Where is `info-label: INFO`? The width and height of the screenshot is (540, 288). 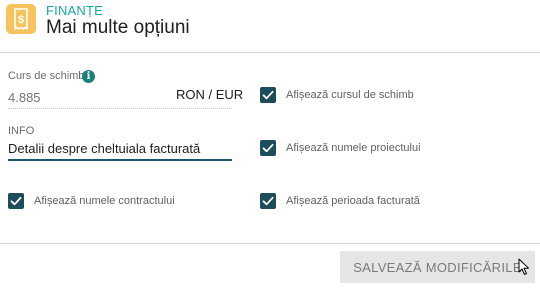 info-label: INFO is located at coordinates (21, 131).